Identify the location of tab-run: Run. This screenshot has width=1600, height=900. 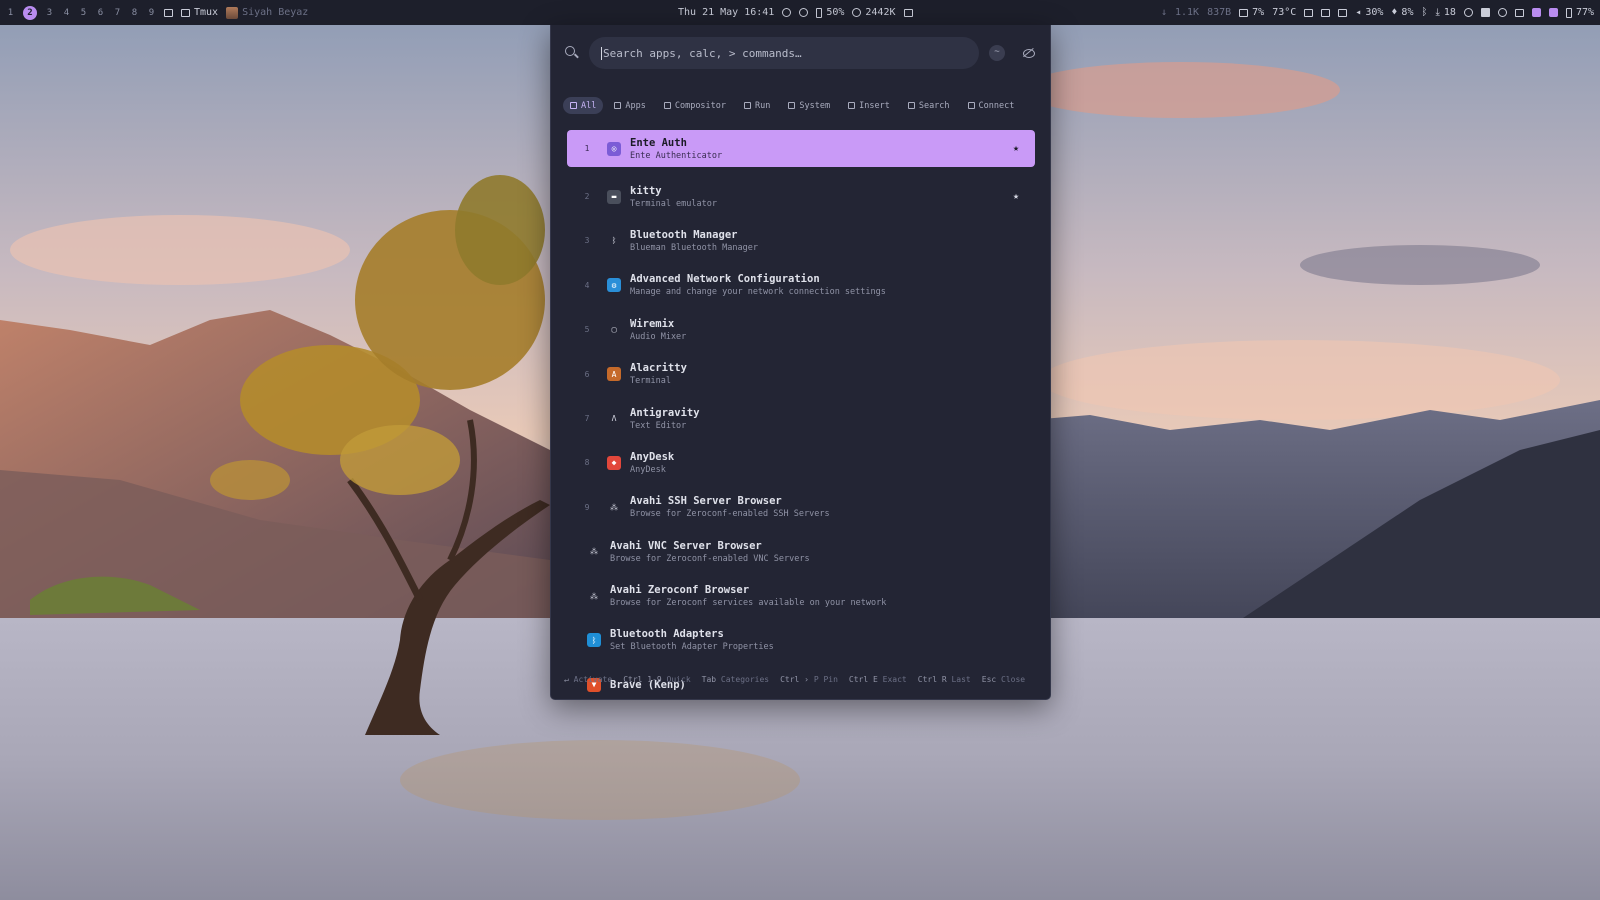
(757, 105).